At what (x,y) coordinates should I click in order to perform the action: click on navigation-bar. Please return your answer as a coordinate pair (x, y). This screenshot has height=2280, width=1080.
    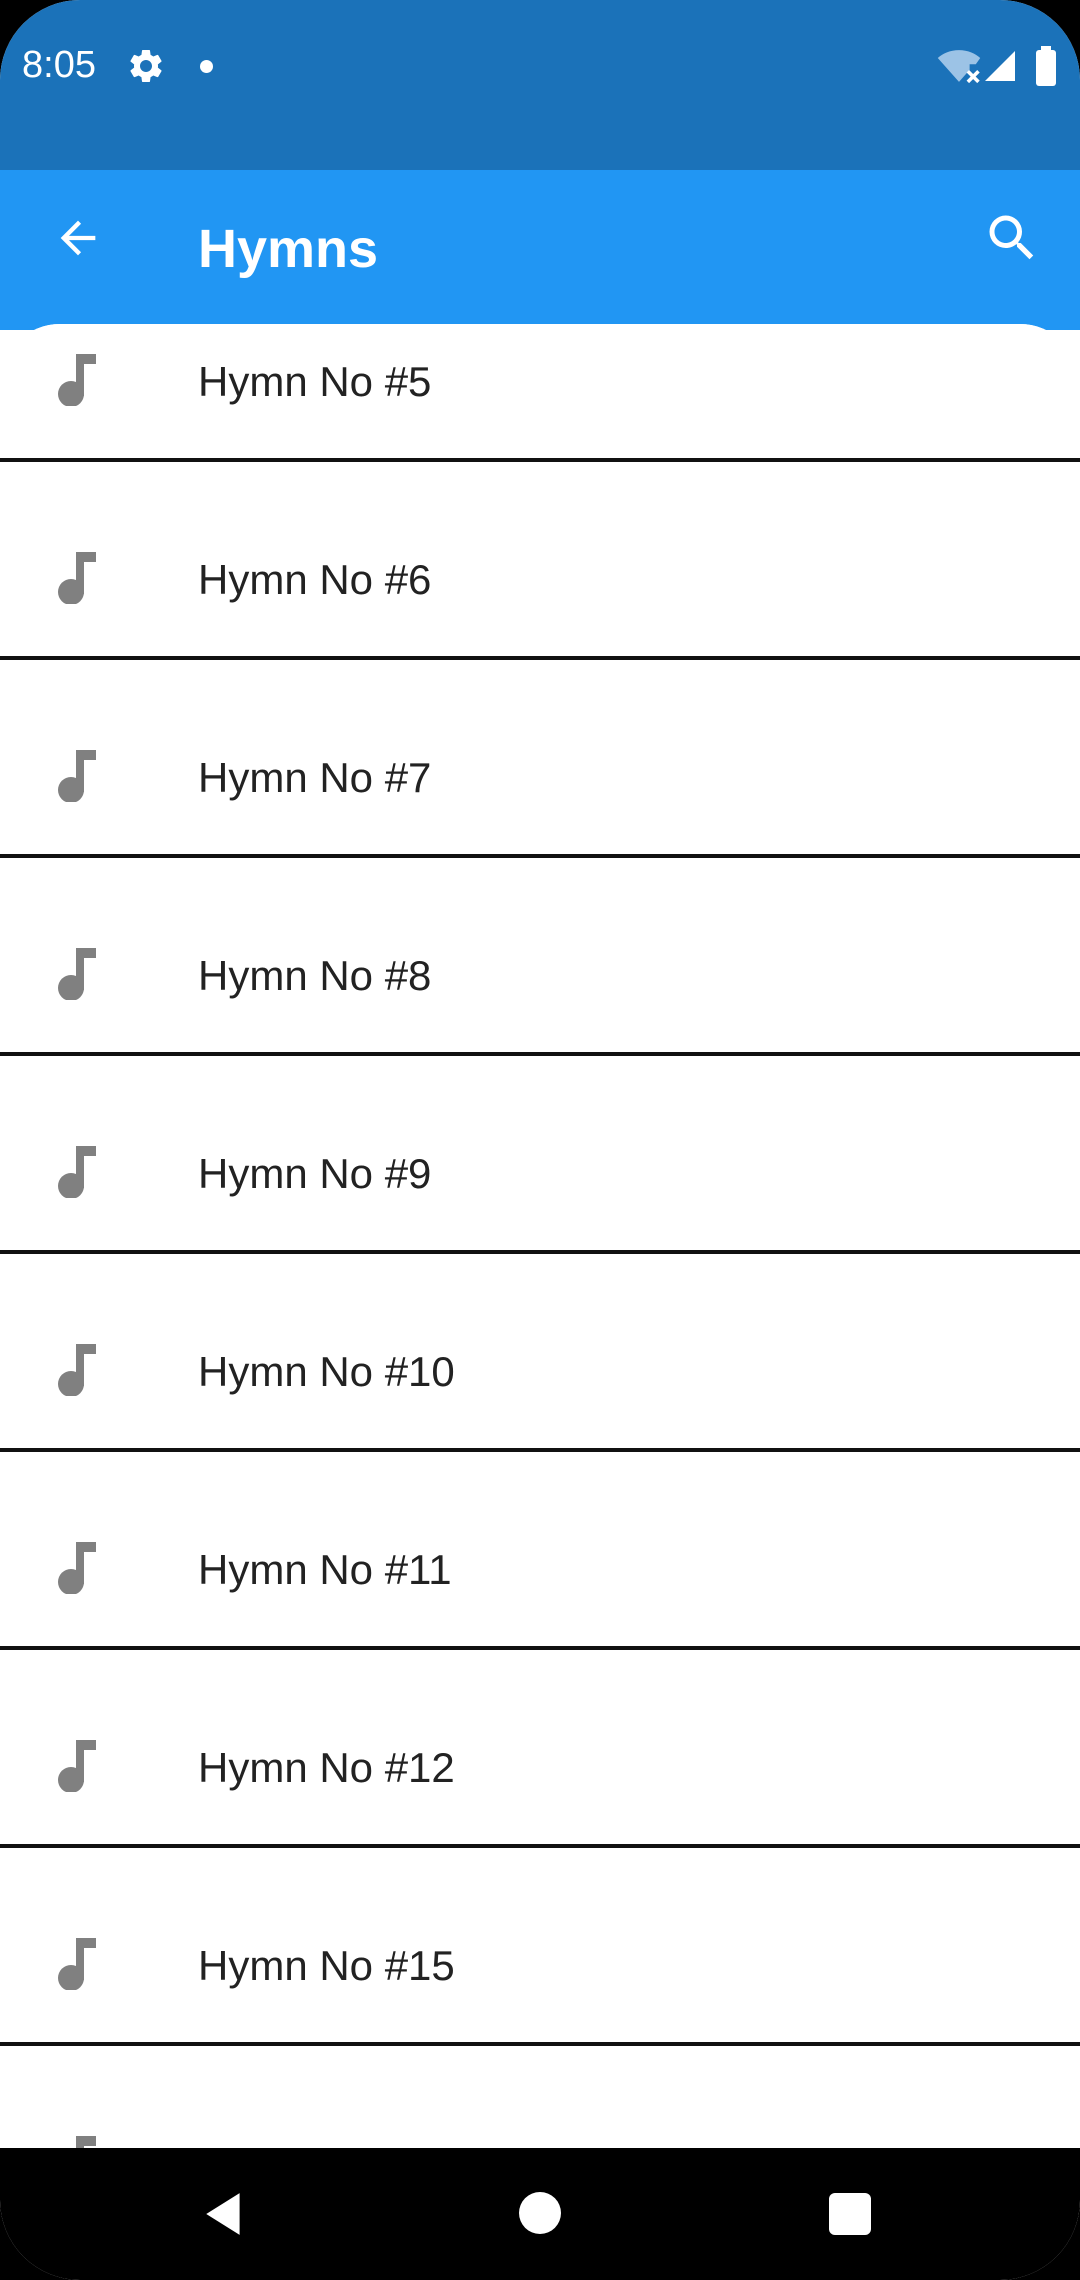
    Looking at the image, I should click on (540, 2214).